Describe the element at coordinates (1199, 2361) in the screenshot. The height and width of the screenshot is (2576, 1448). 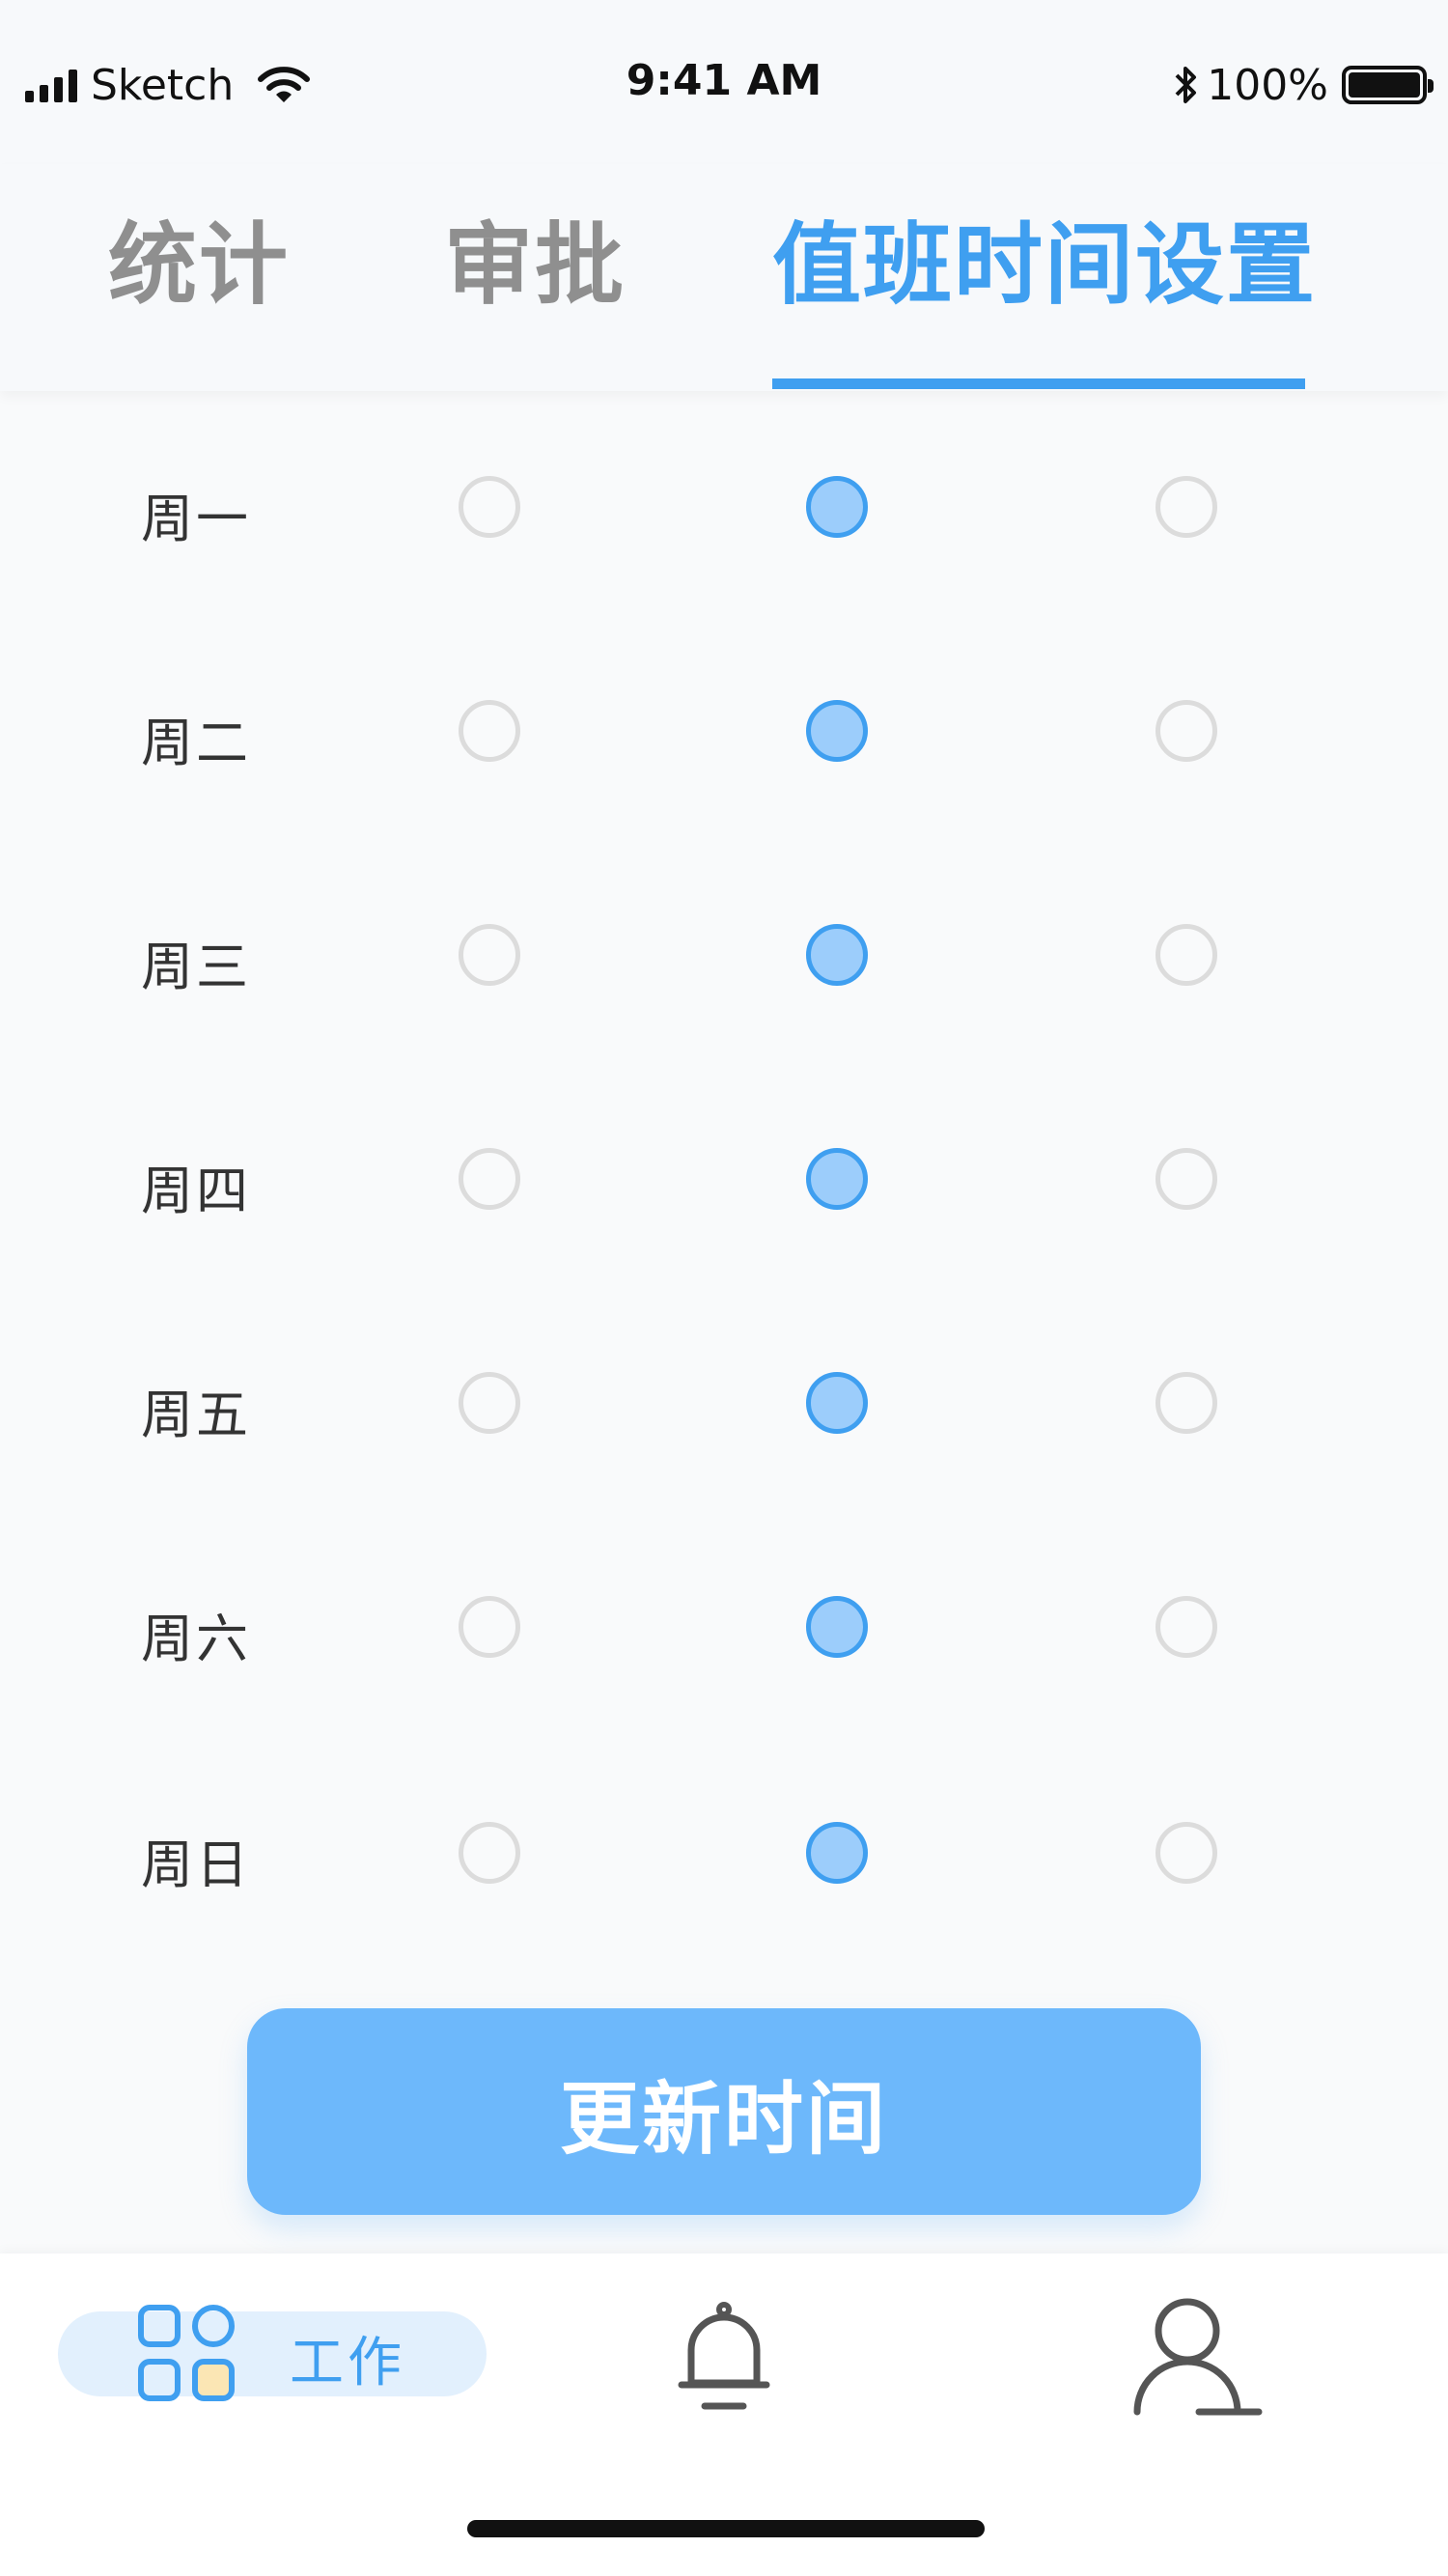
I see `user-icon` at that location.